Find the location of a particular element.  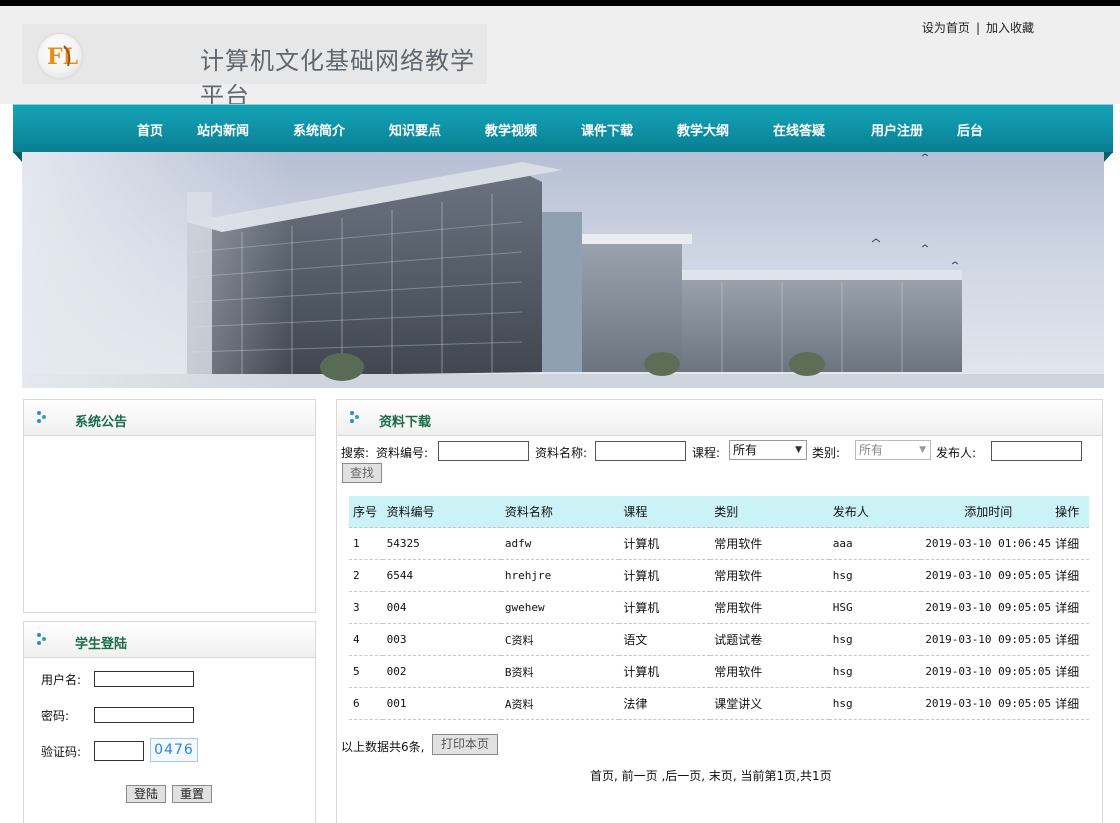

cell-course: 法律 is located at coordinates (665, 703).